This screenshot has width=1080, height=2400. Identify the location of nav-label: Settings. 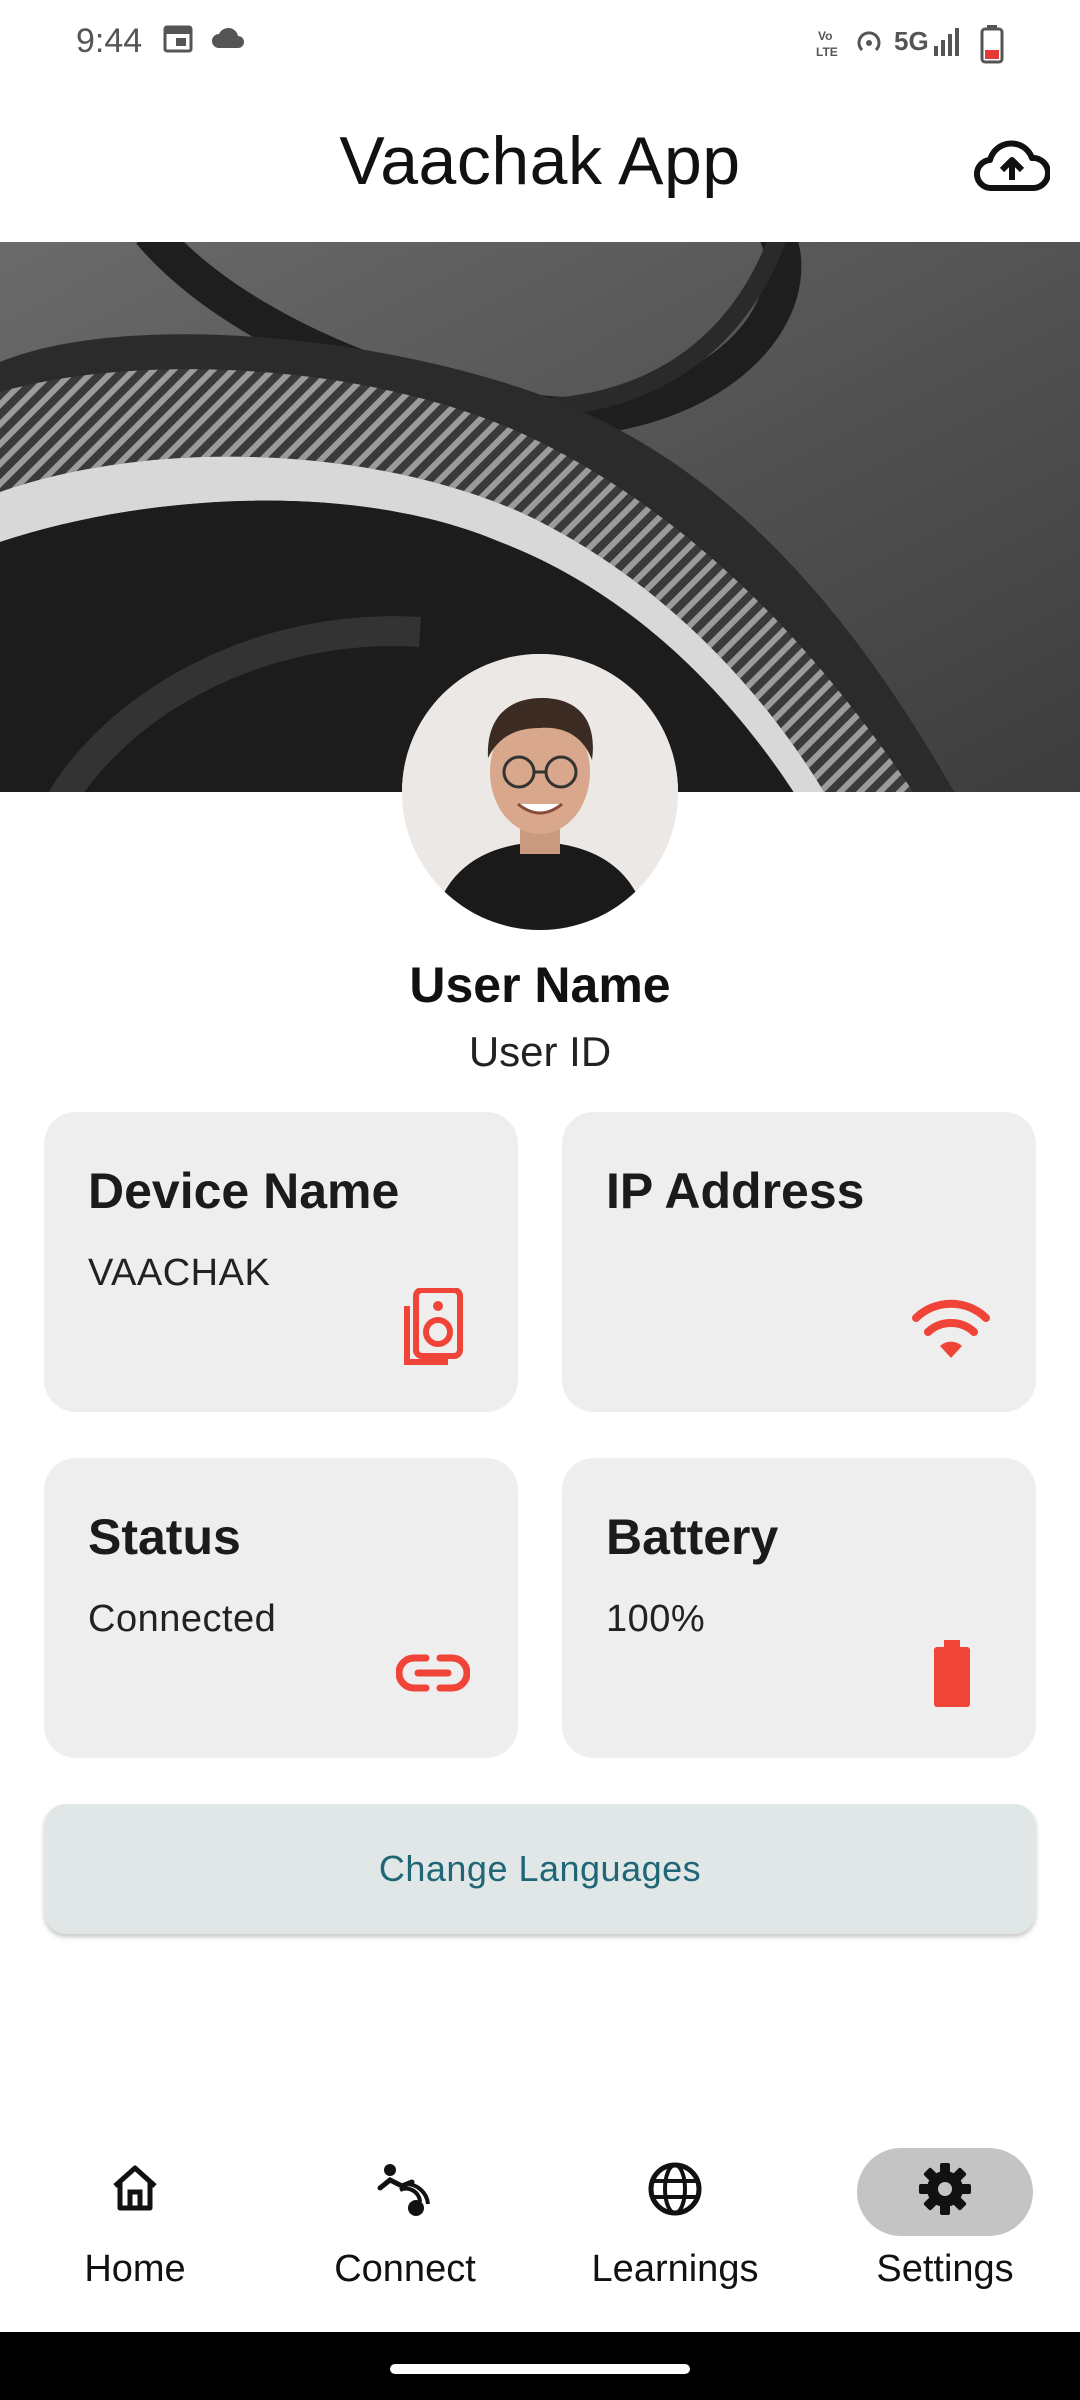
(945, 2269).